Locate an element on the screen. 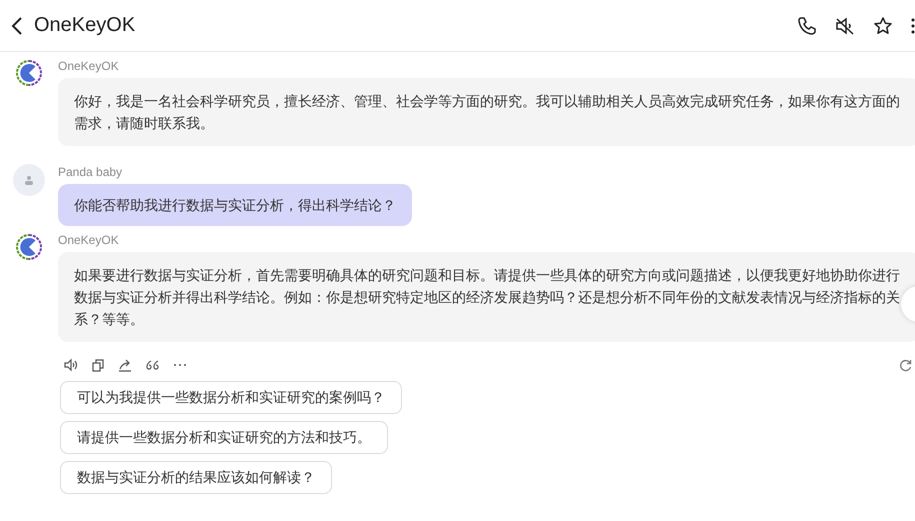 Image resolution: width=915 pixels, height=521 pixels. quote-icon is located at coordinates (152, 365).